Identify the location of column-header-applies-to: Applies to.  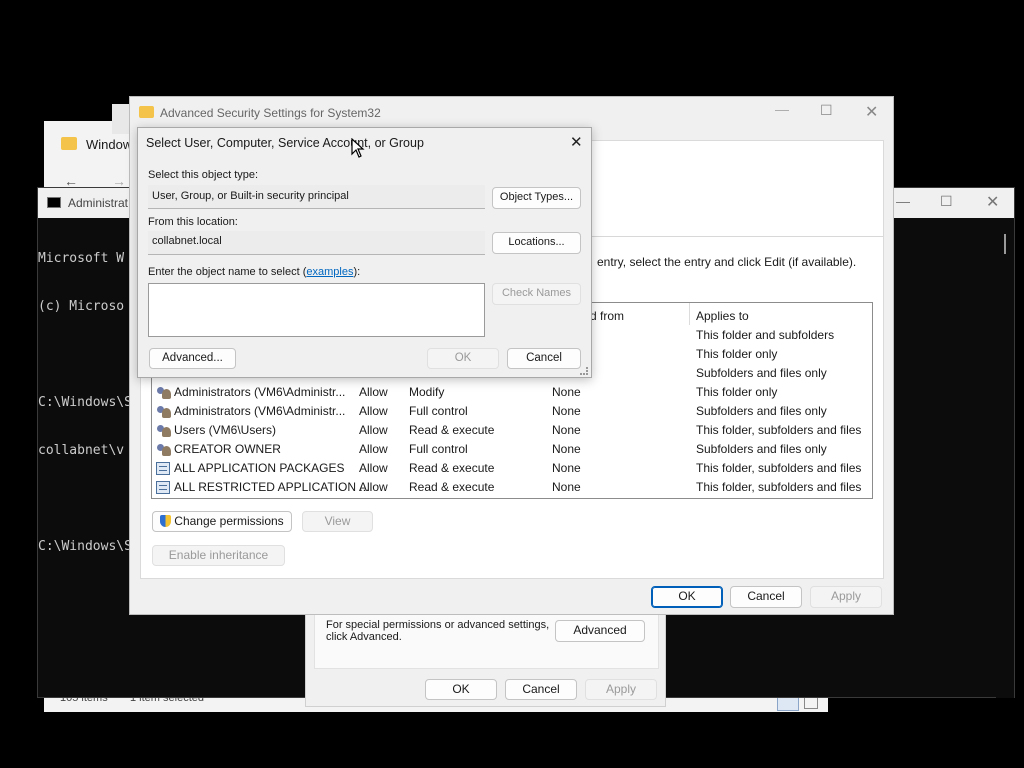
(722, 316).